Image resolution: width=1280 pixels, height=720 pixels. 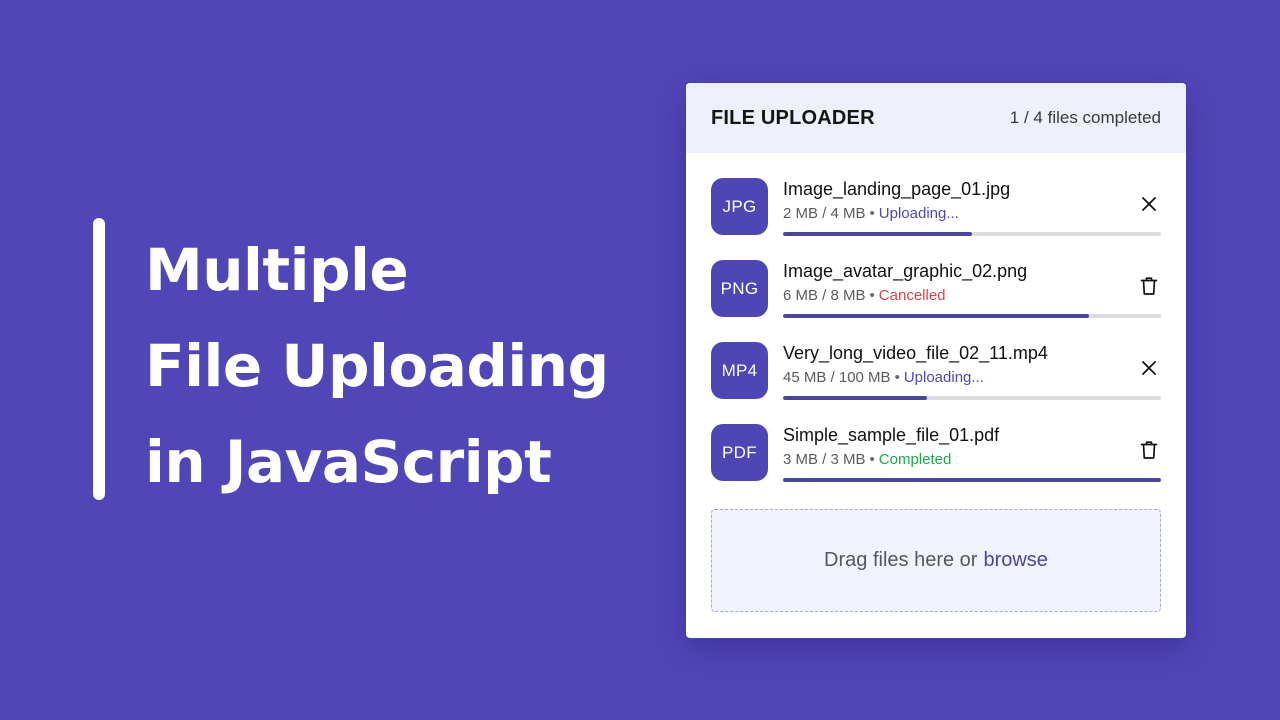 I want to click on file-size: 2 MB / 4 MB, so click(x=824, y=213).